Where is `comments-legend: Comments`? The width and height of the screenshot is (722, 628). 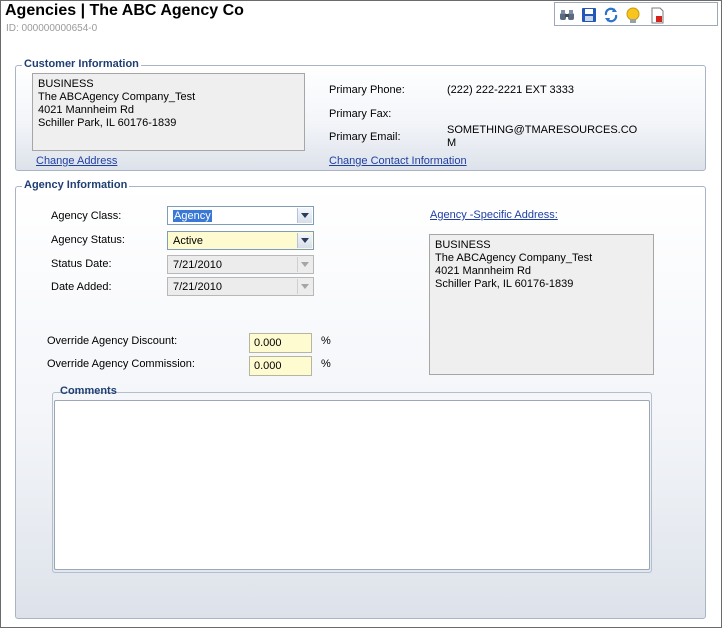 comments-legend: Comments is located at coordinates (88, 391).